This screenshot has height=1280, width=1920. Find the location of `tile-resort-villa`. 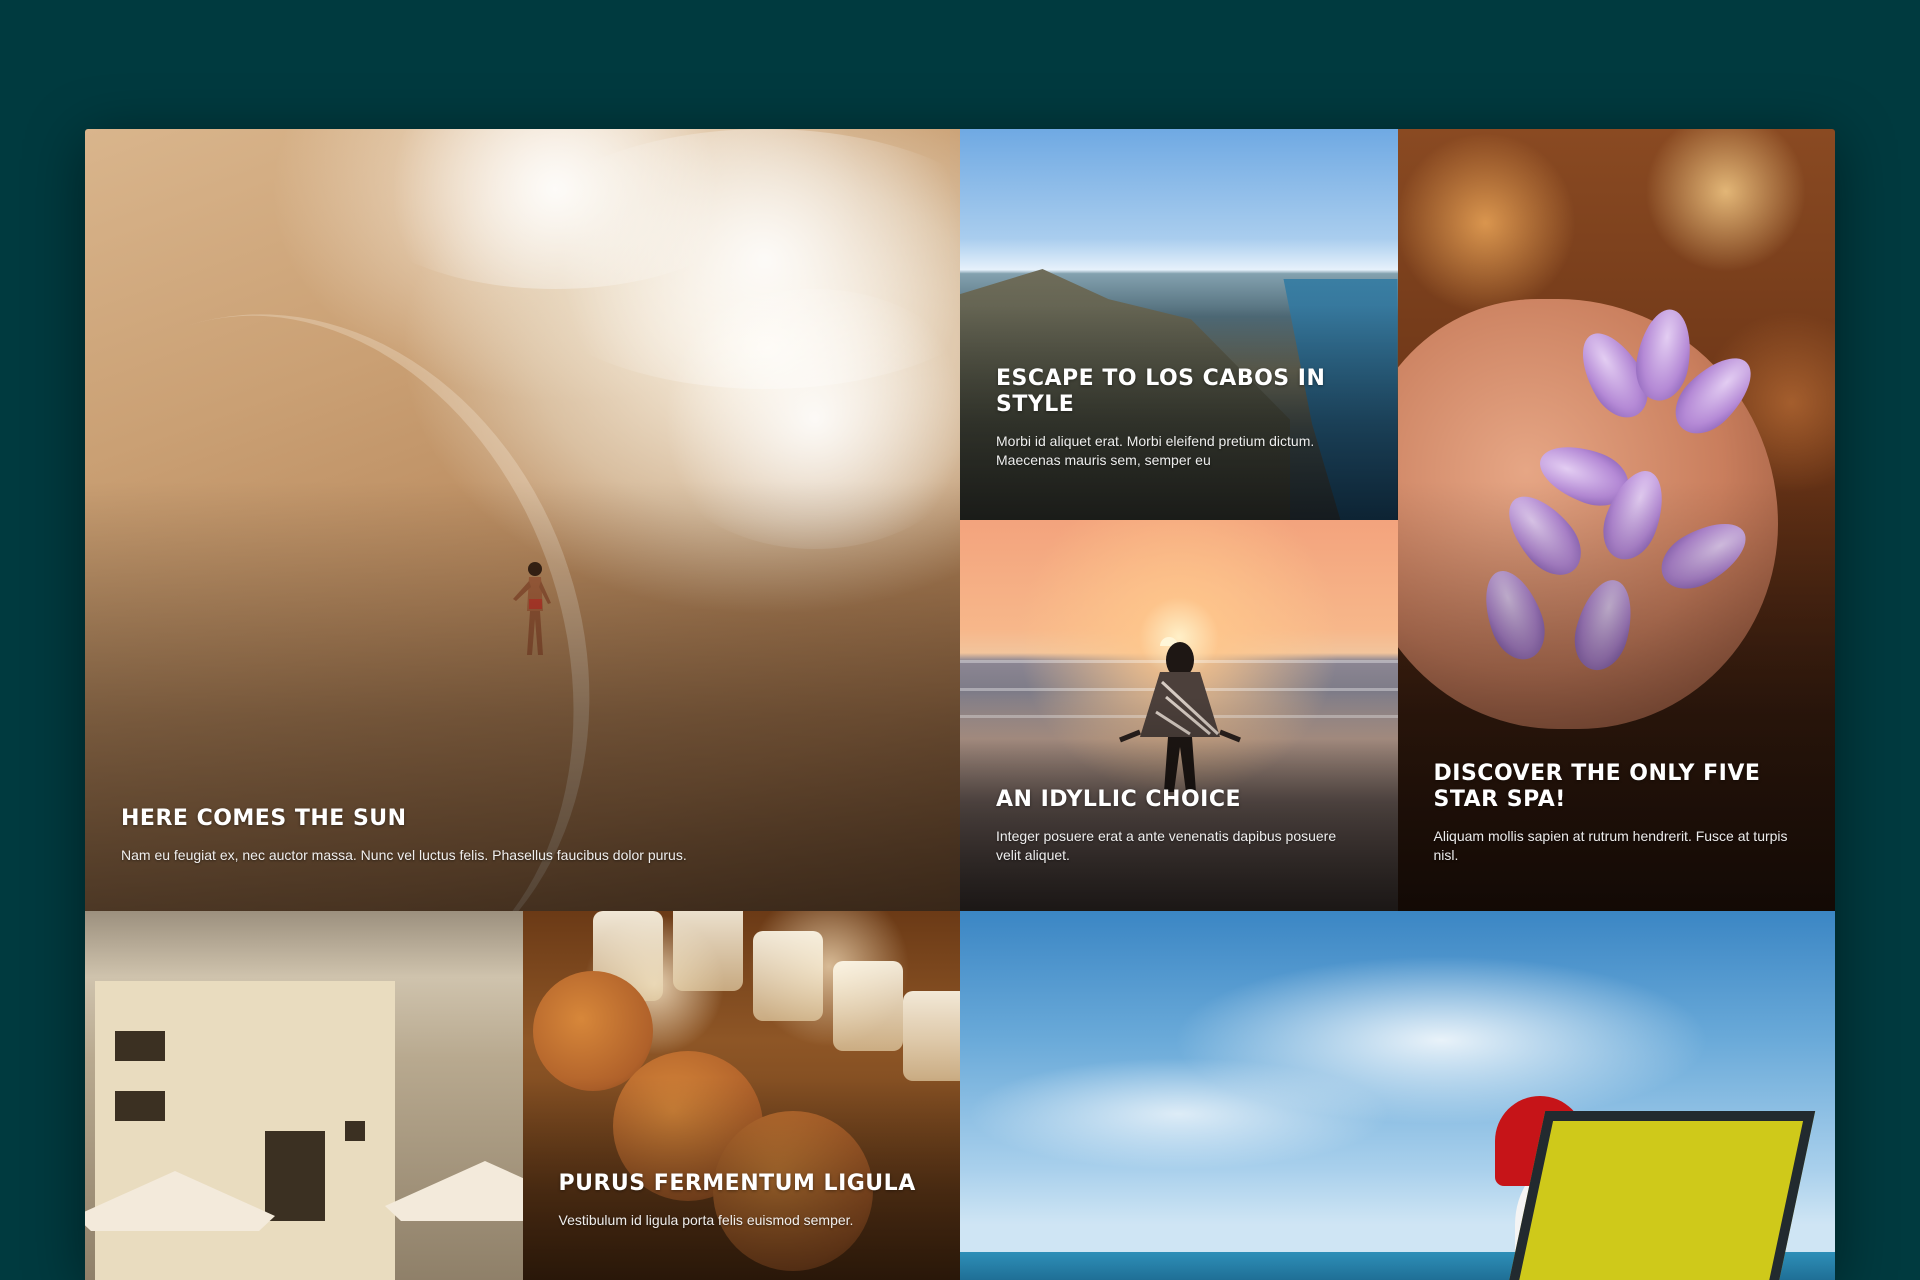

tile-resort-villa is located at coordinates (304, 1095).